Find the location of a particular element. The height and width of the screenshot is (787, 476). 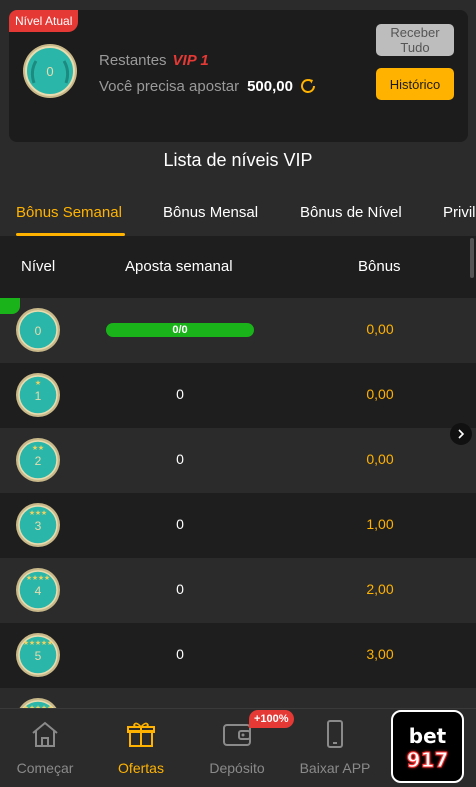

nav-offers: Ofertas is located at coordinates (141, 748).